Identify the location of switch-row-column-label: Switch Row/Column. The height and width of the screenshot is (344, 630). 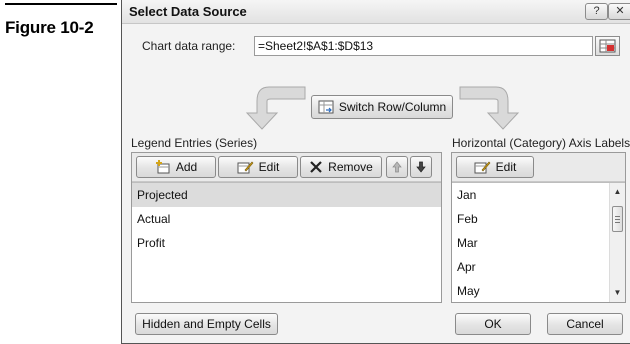
(392, 107).